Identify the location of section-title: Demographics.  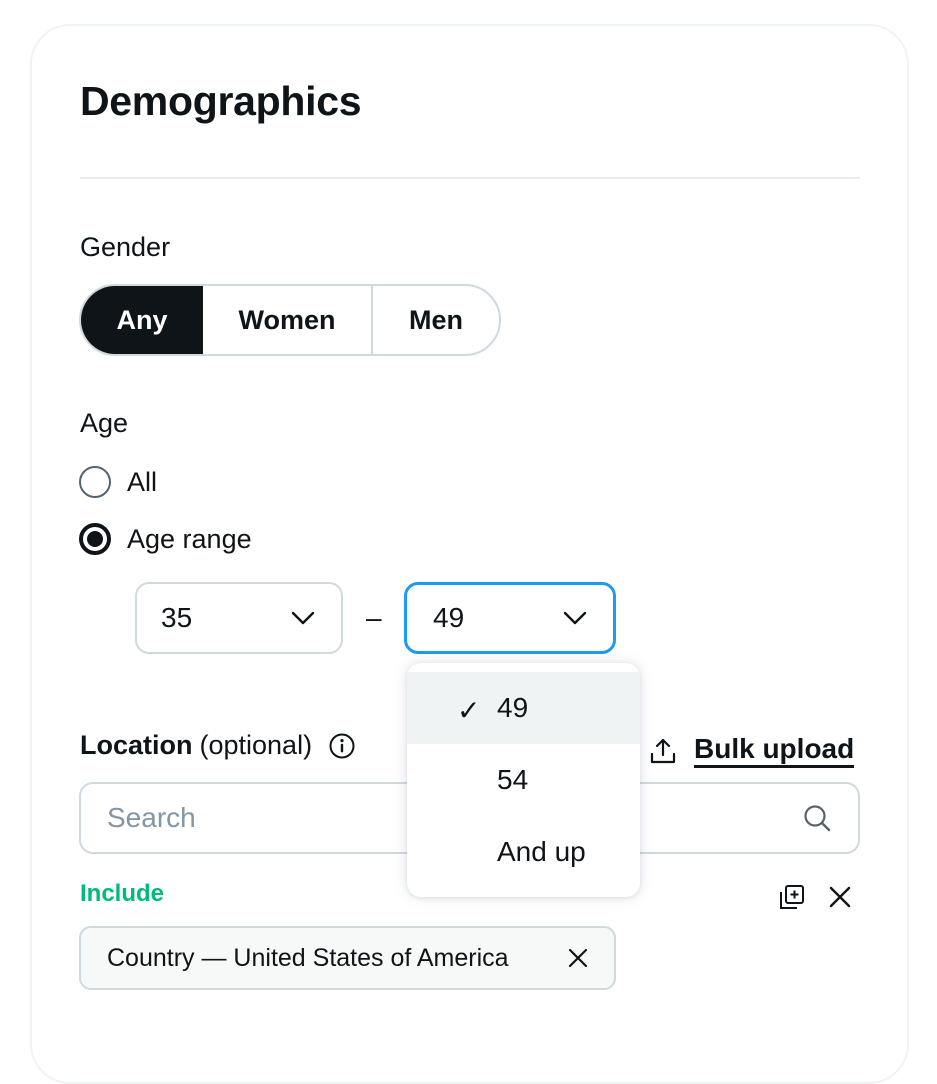
(221, 101).